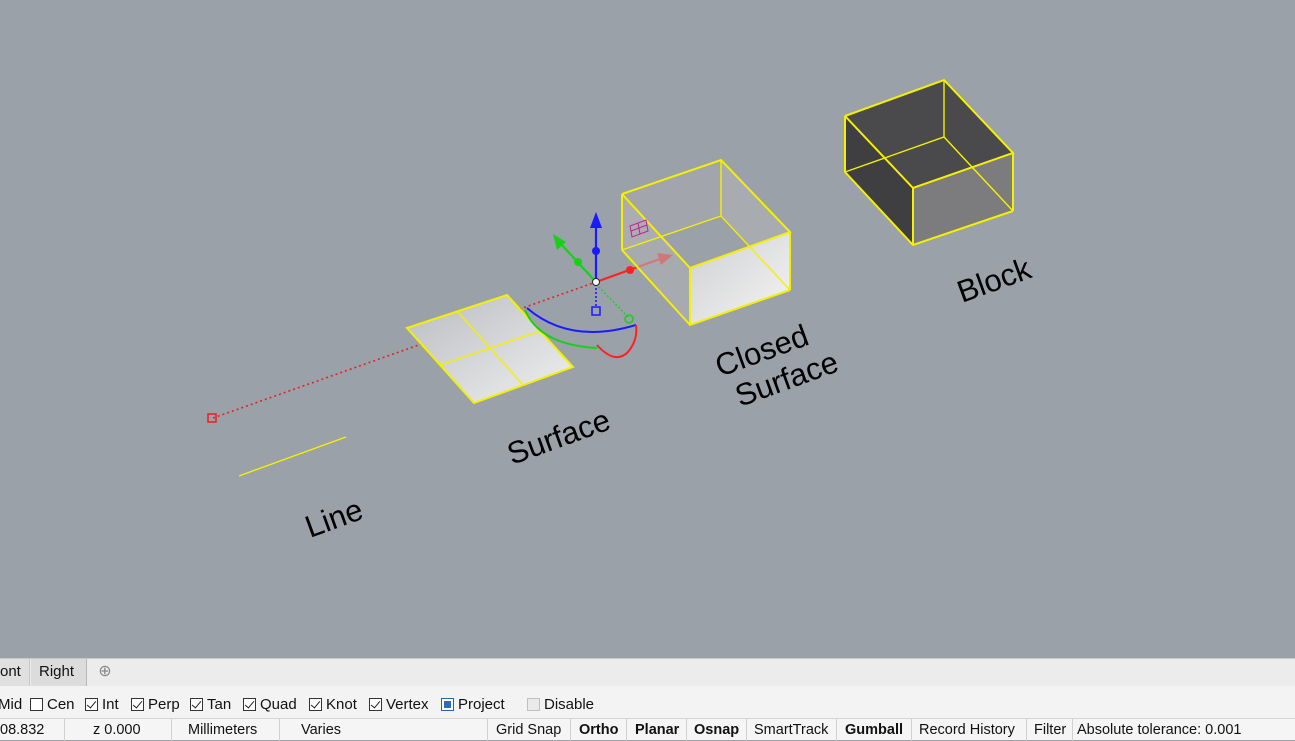  Describe the element at coordinates (581, 320) in the screenshot. I see `gumball-rotate-z-arc` at that location.